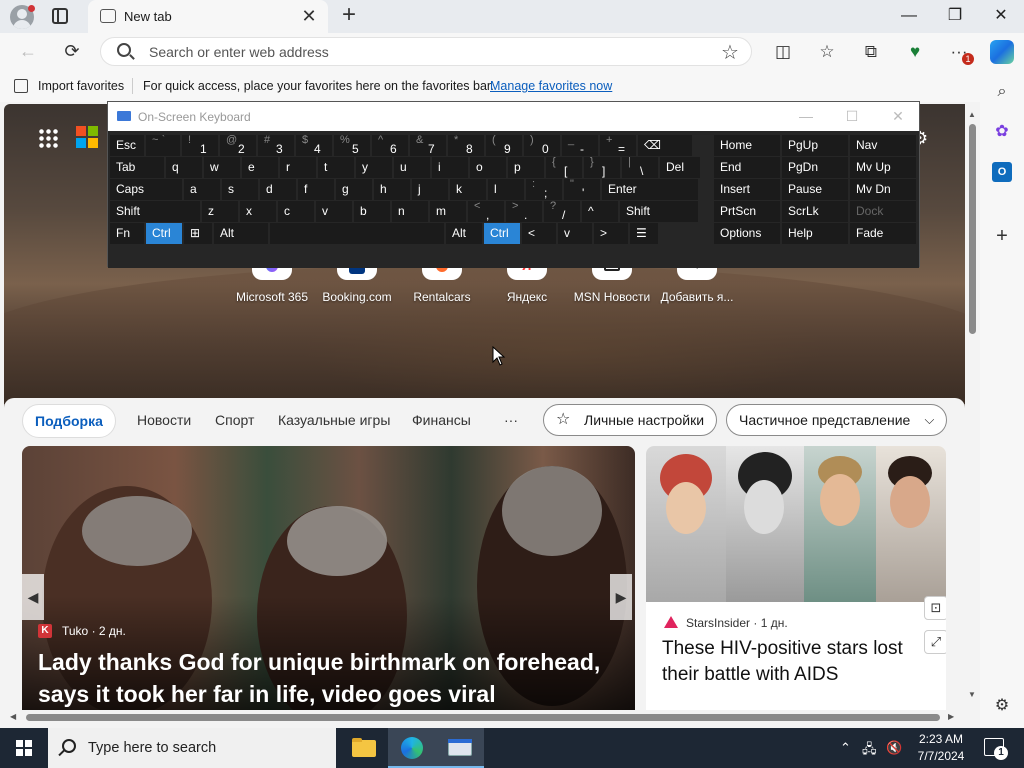 Image resolution: width=1024 pixels, height=768 pixels. I want to click on osk-key: (9, so click(504, 145).